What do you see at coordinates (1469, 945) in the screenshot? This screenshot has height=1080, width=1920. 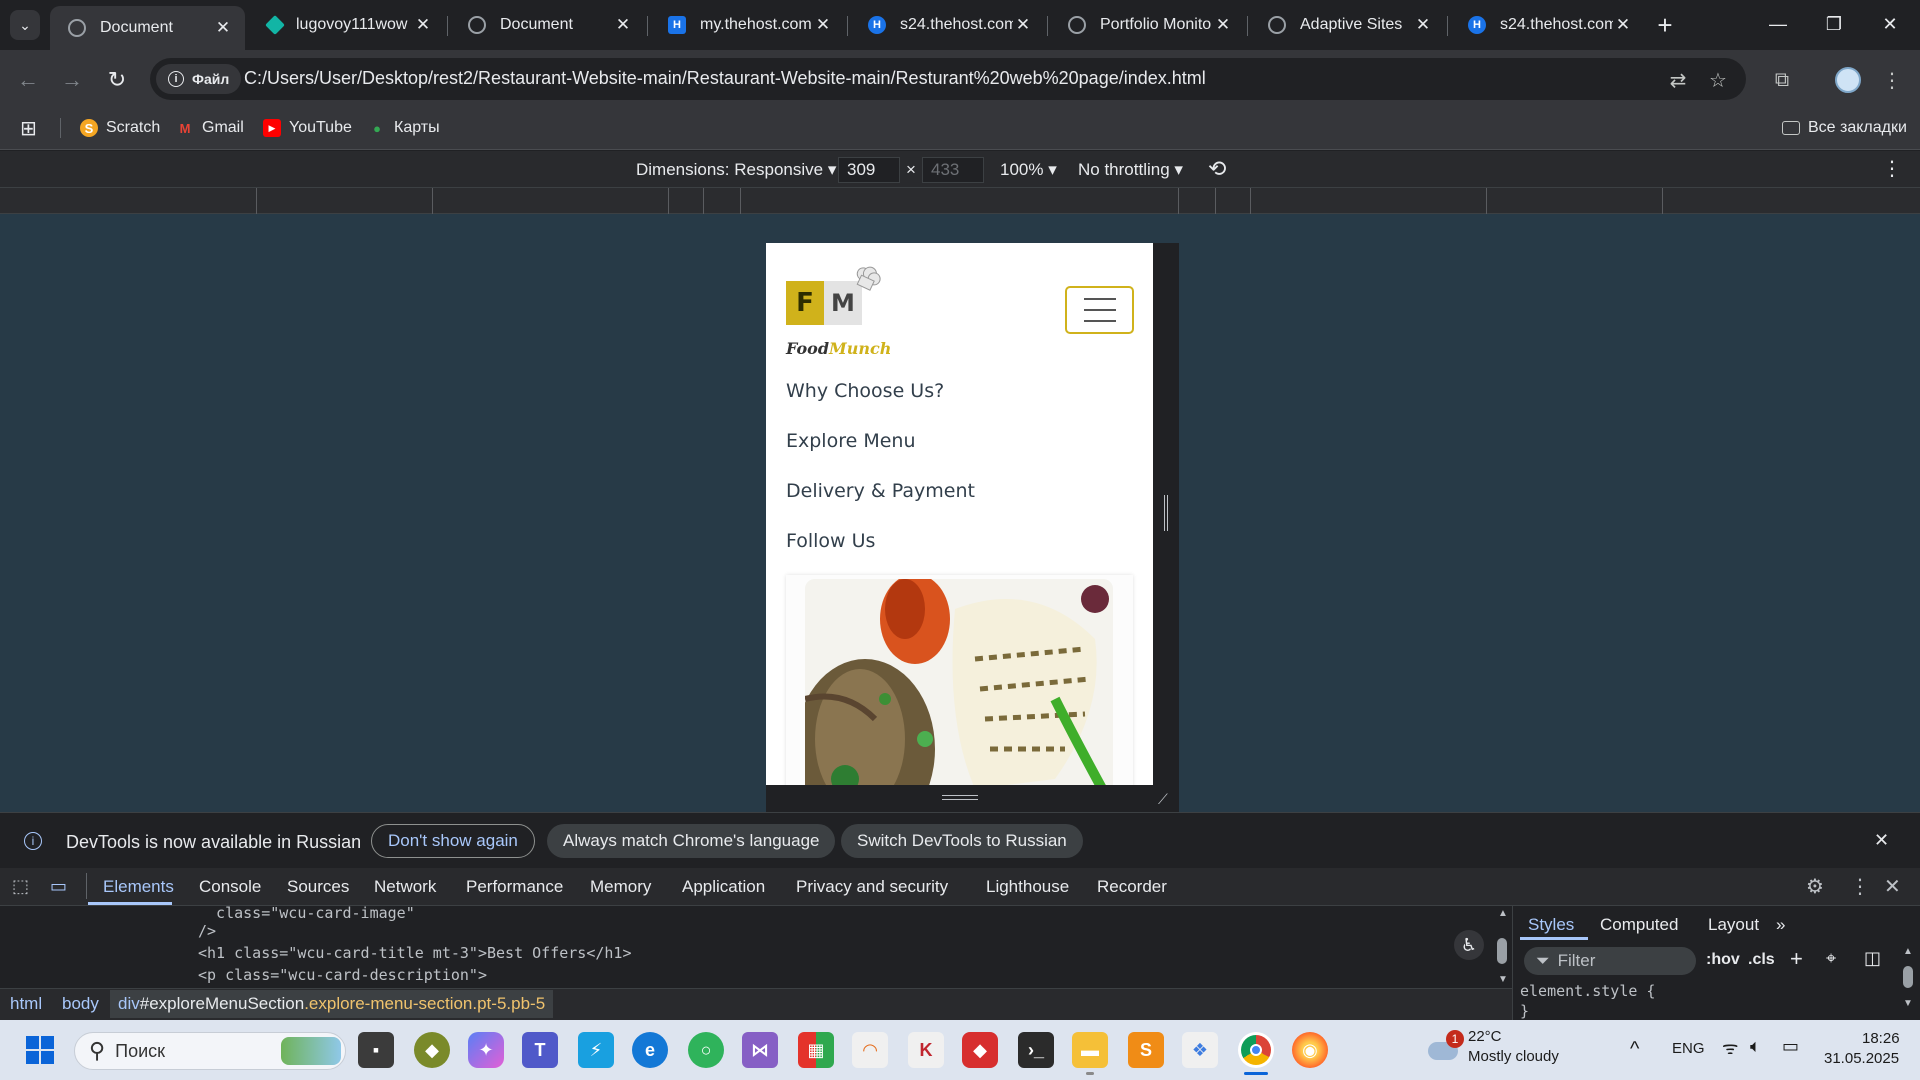 I see `accessibility-icon: ♿` at bounding box center [1469, 945].